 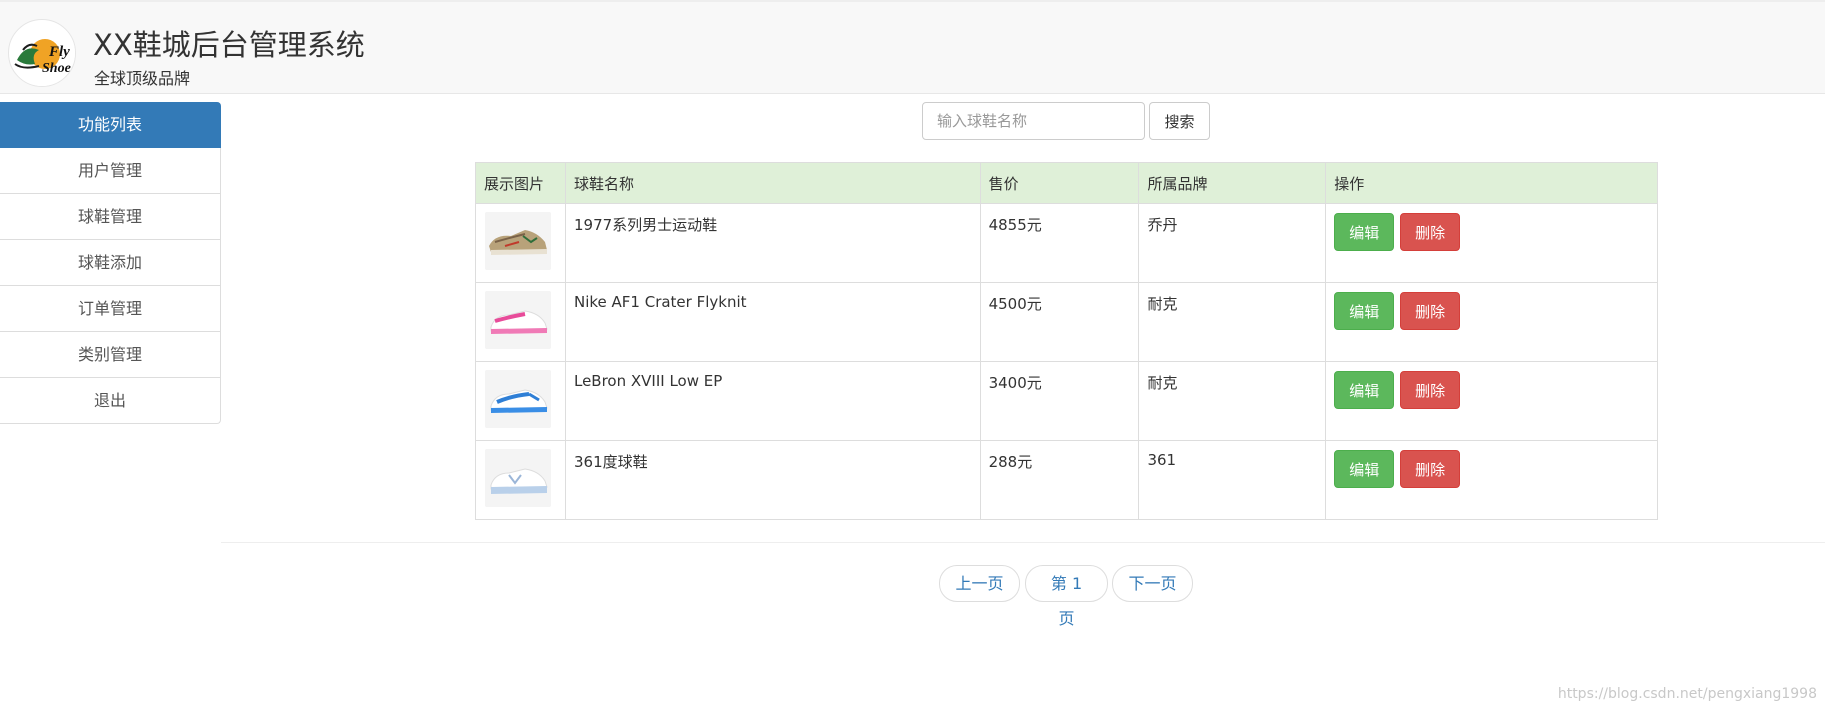 I want to click on logo-image: Fly Shoe, so click(x=42, y=53).